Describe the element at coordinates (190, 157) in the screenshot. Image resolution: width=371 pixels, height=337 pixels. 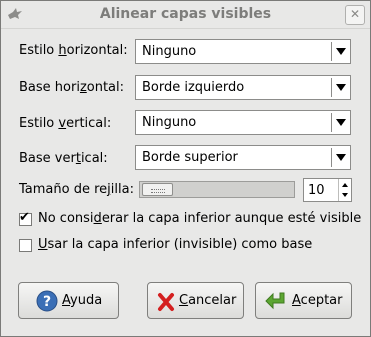
I see `v-base-value: Borde superior` at that location.